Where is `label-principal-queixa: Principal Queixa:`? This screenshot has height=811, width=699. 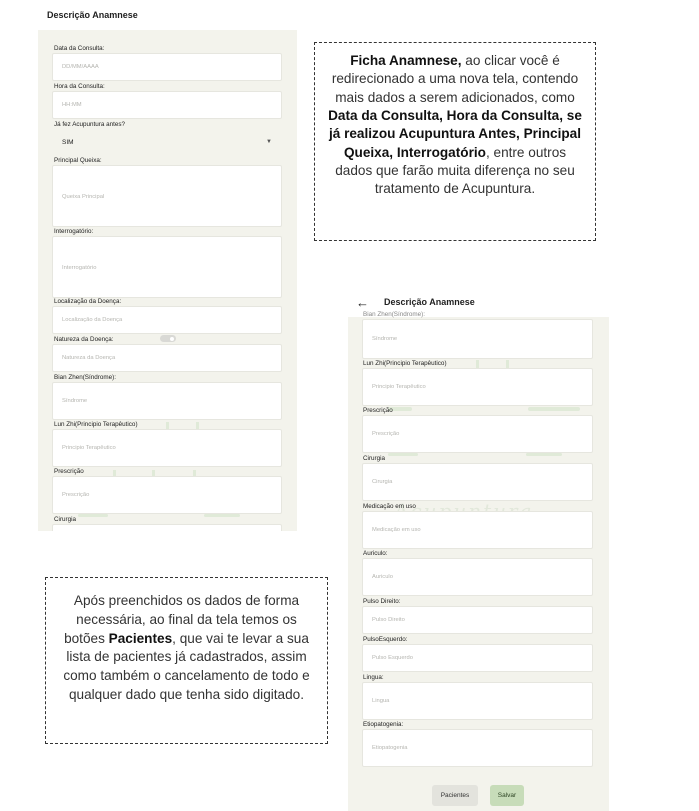
label-principal-queixa: Principal Queixa: is located at coordinates (78, 160).